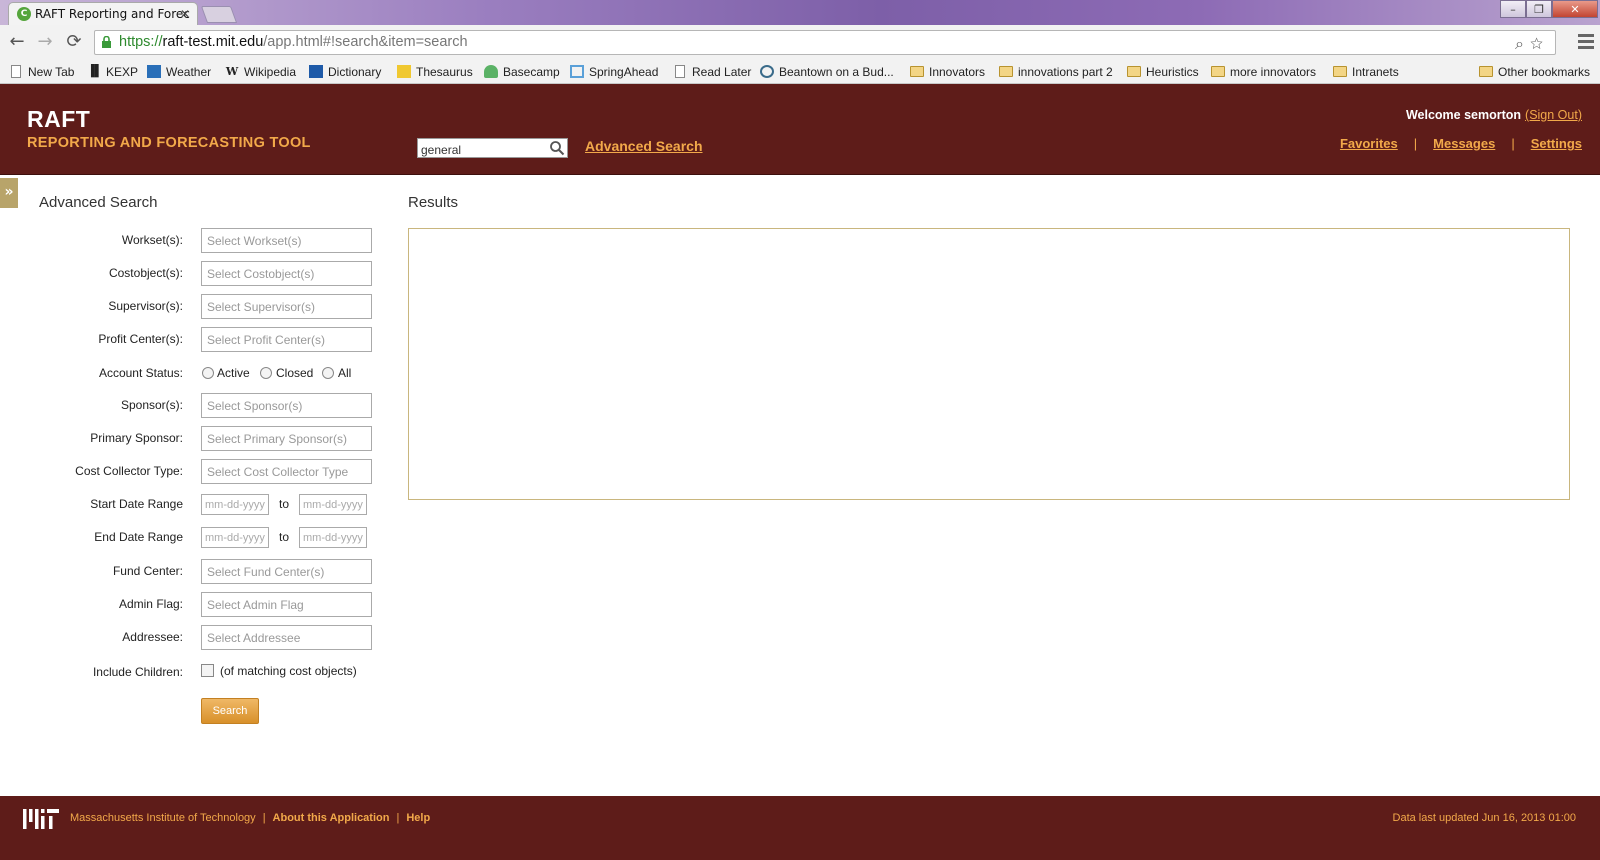 The width and height of the screenshot is (1600, 860). What do you see at coordinates (185, 14) in the screenshot?
I see `tab-close-icon: ✕` at bounding box center [185, 14].